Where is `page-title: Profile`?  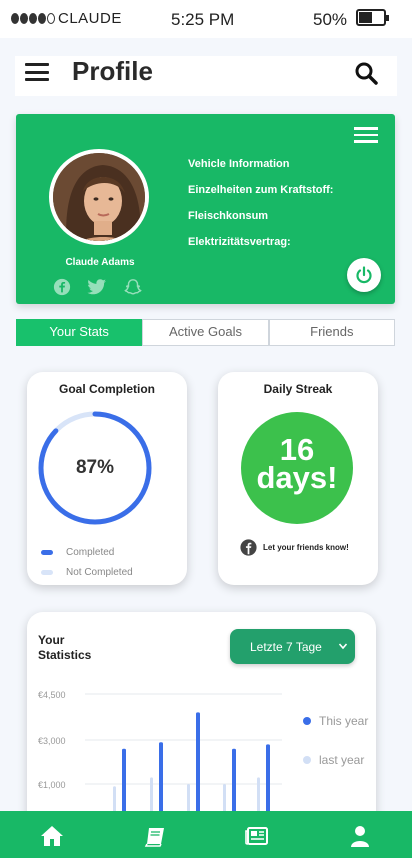
page-title: Profile is located at coordinates (112, 71).